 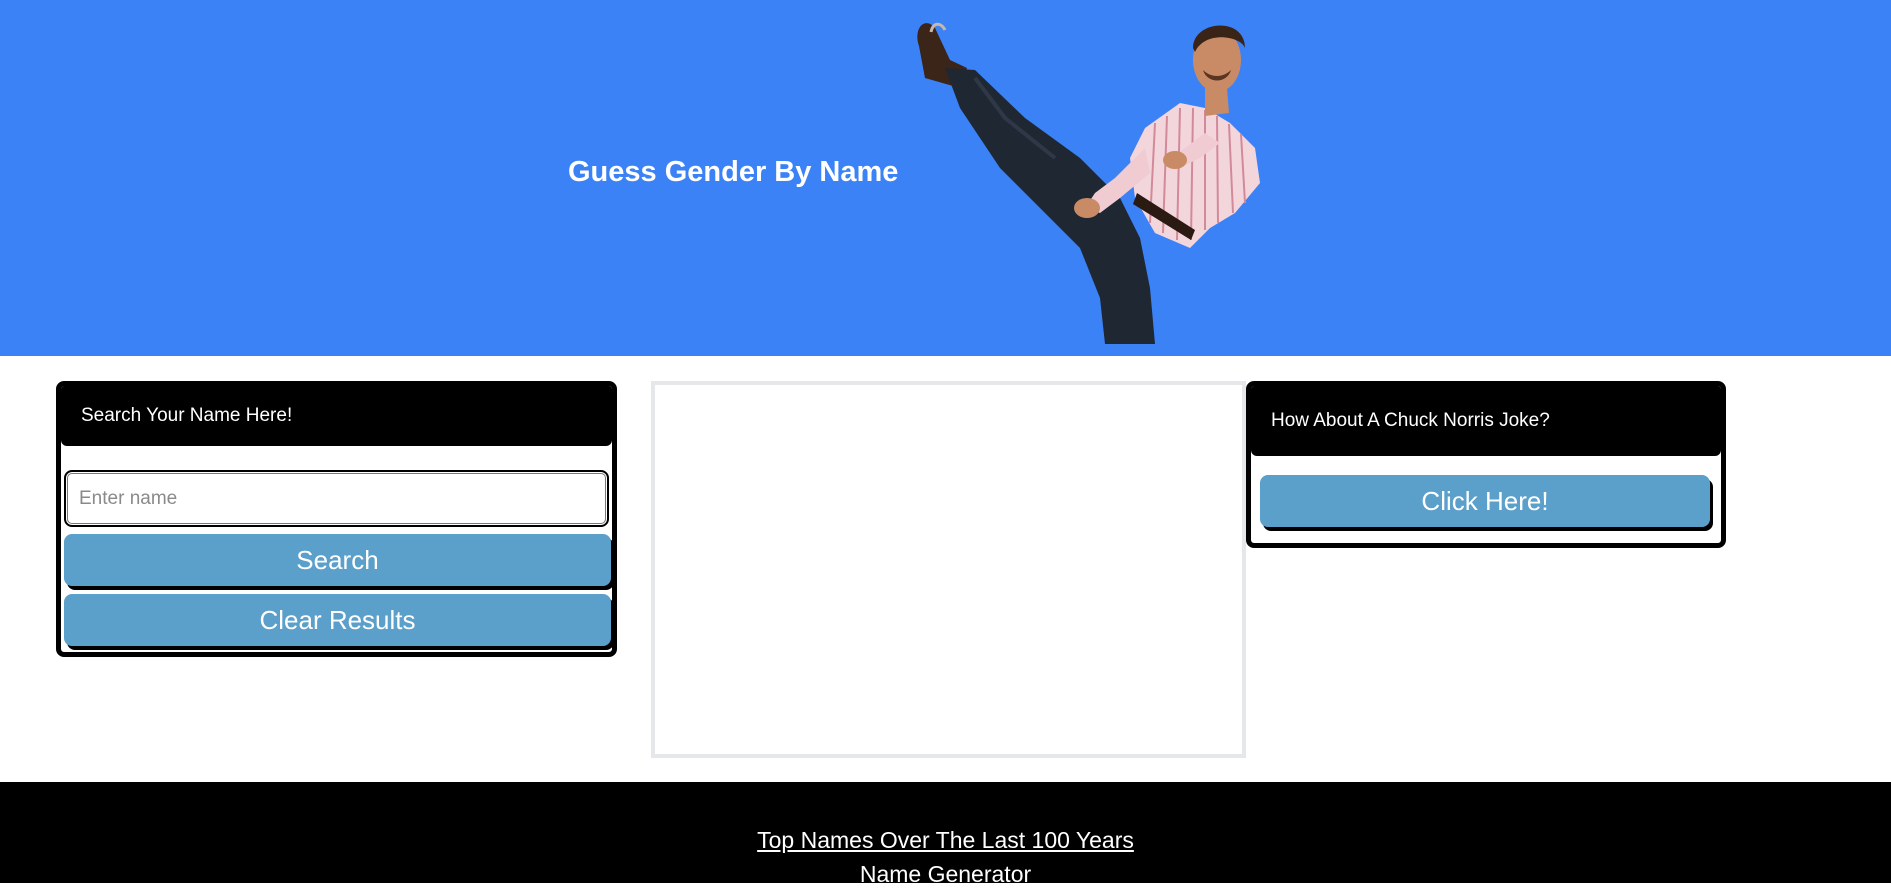 What do you see at coordinates (948, 569) in the screenshot?
I see `results-area` at bounding box center [948, 569].